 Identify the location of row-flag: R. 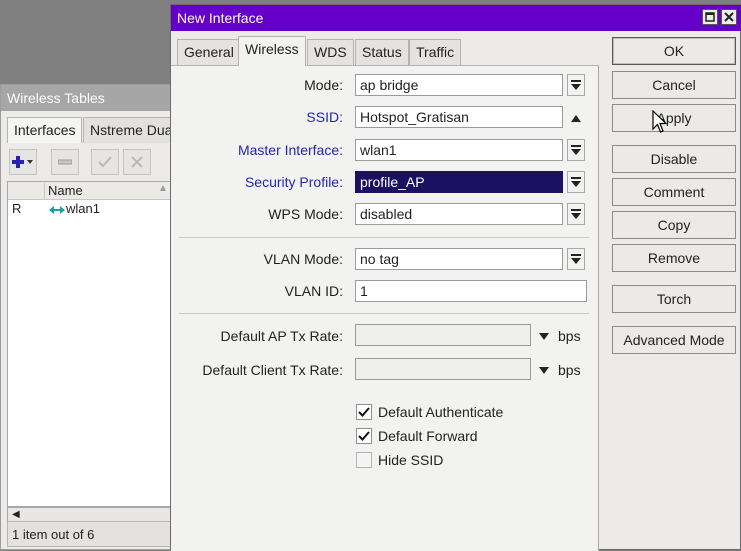
(17, 208).